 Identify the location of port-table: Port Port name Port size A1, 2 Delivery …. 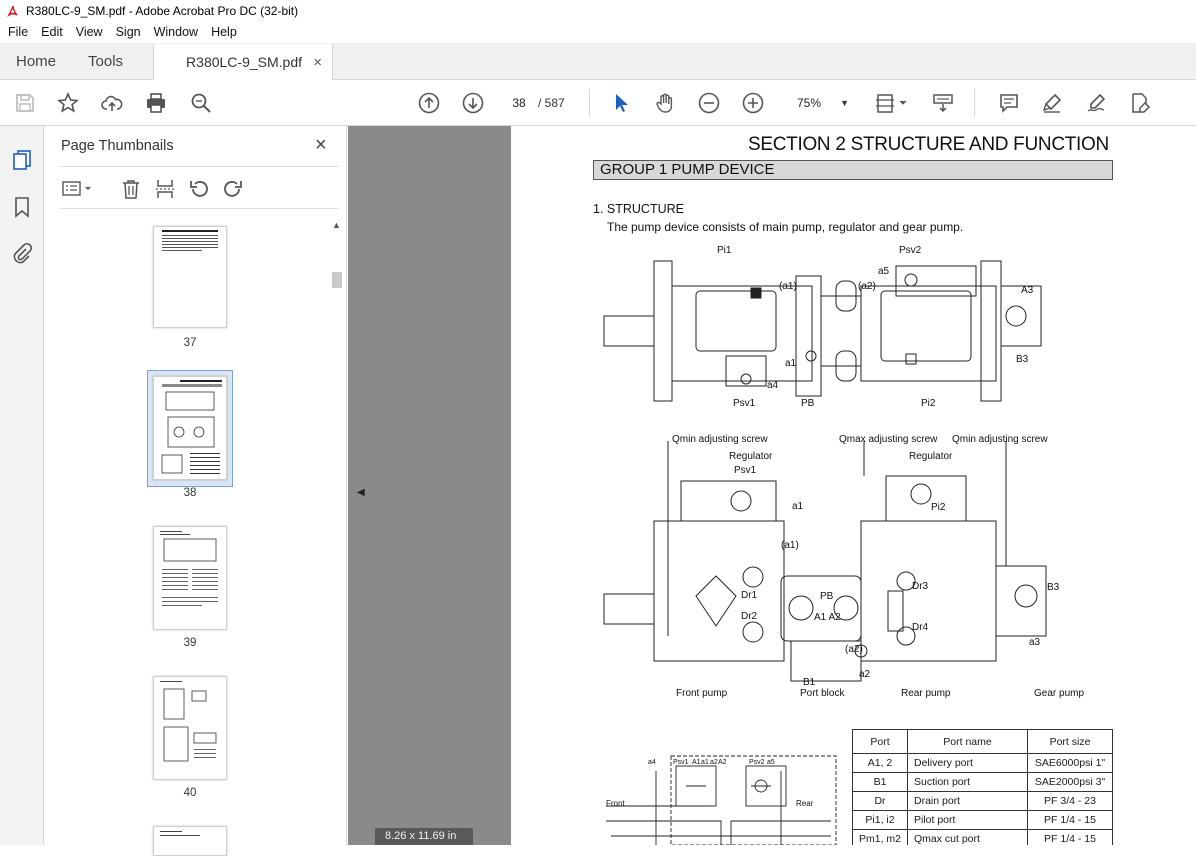
(982, 787).